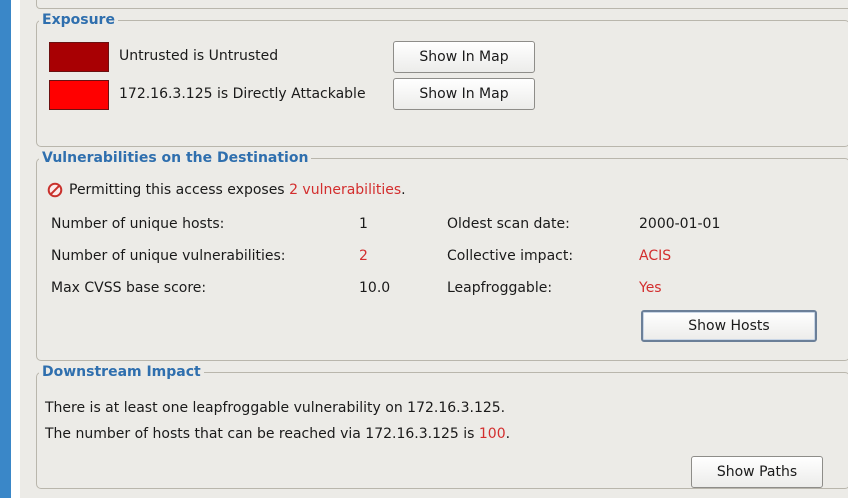 The image size is (848, 498). I want to click on oldest-scan-date-label: Oldest scan date:, so click(508, 224).